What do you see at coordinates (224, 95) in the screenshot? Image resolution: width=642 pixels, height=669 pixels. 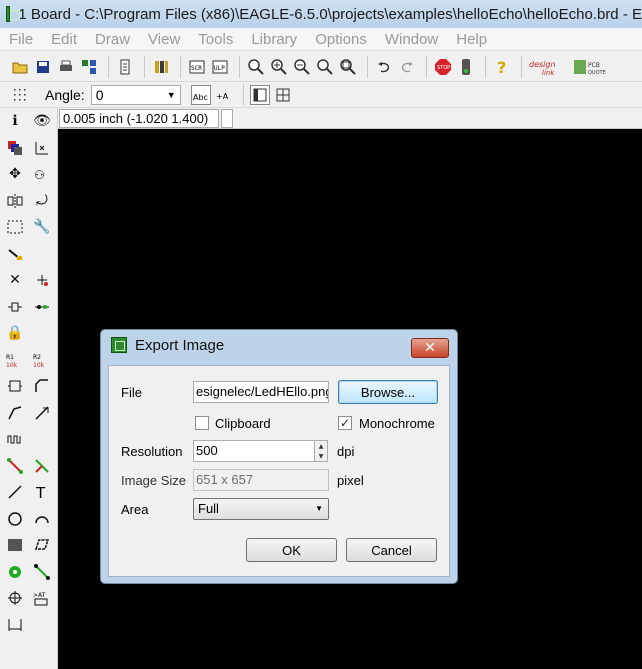 I see `mirror-text-icon: +A` at bounding box center [224, 95].